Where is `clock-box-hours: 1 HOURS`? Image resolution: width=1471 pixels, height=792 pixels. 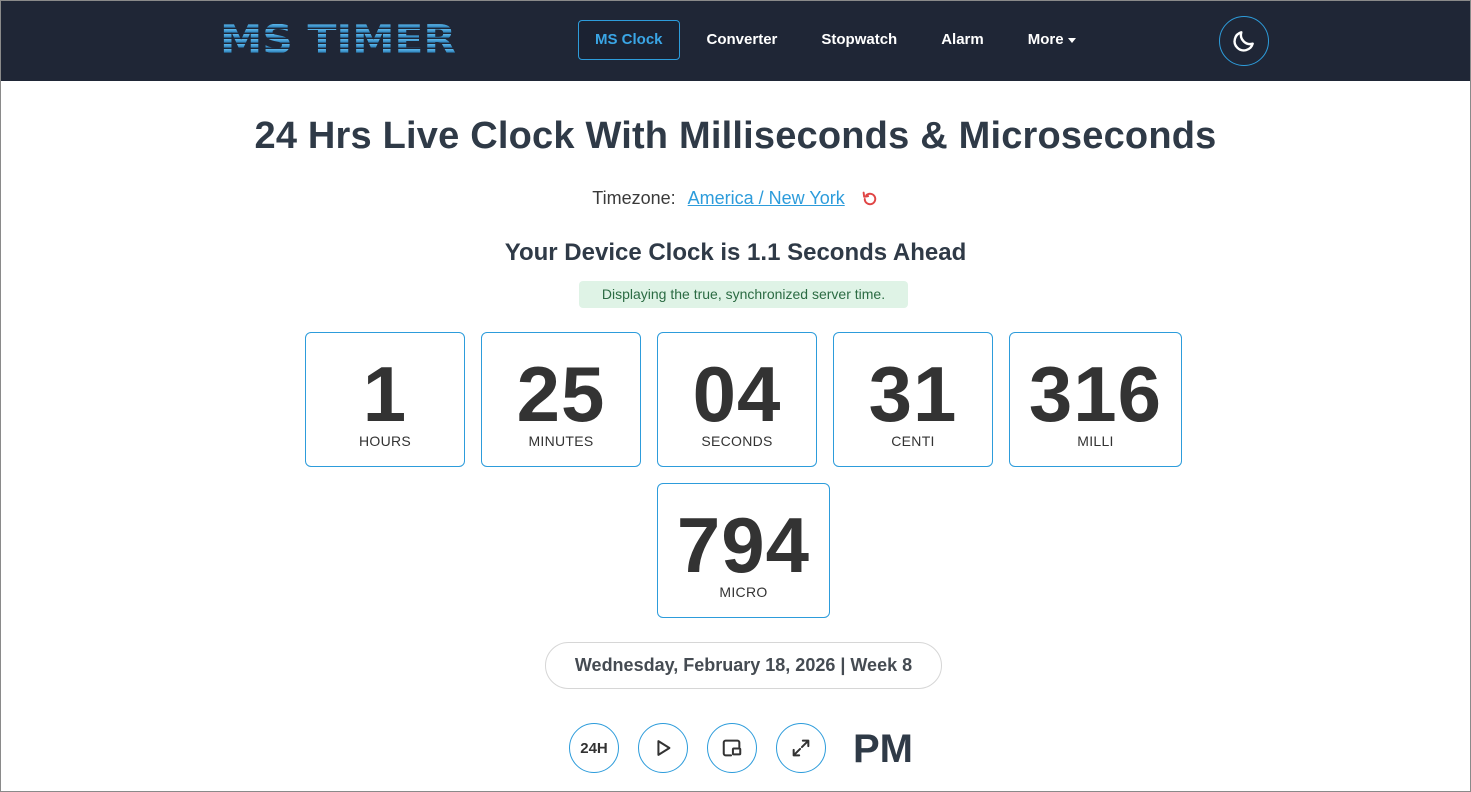
clock-box-hours: 1 HOURS is located at coordinates (385, 399).